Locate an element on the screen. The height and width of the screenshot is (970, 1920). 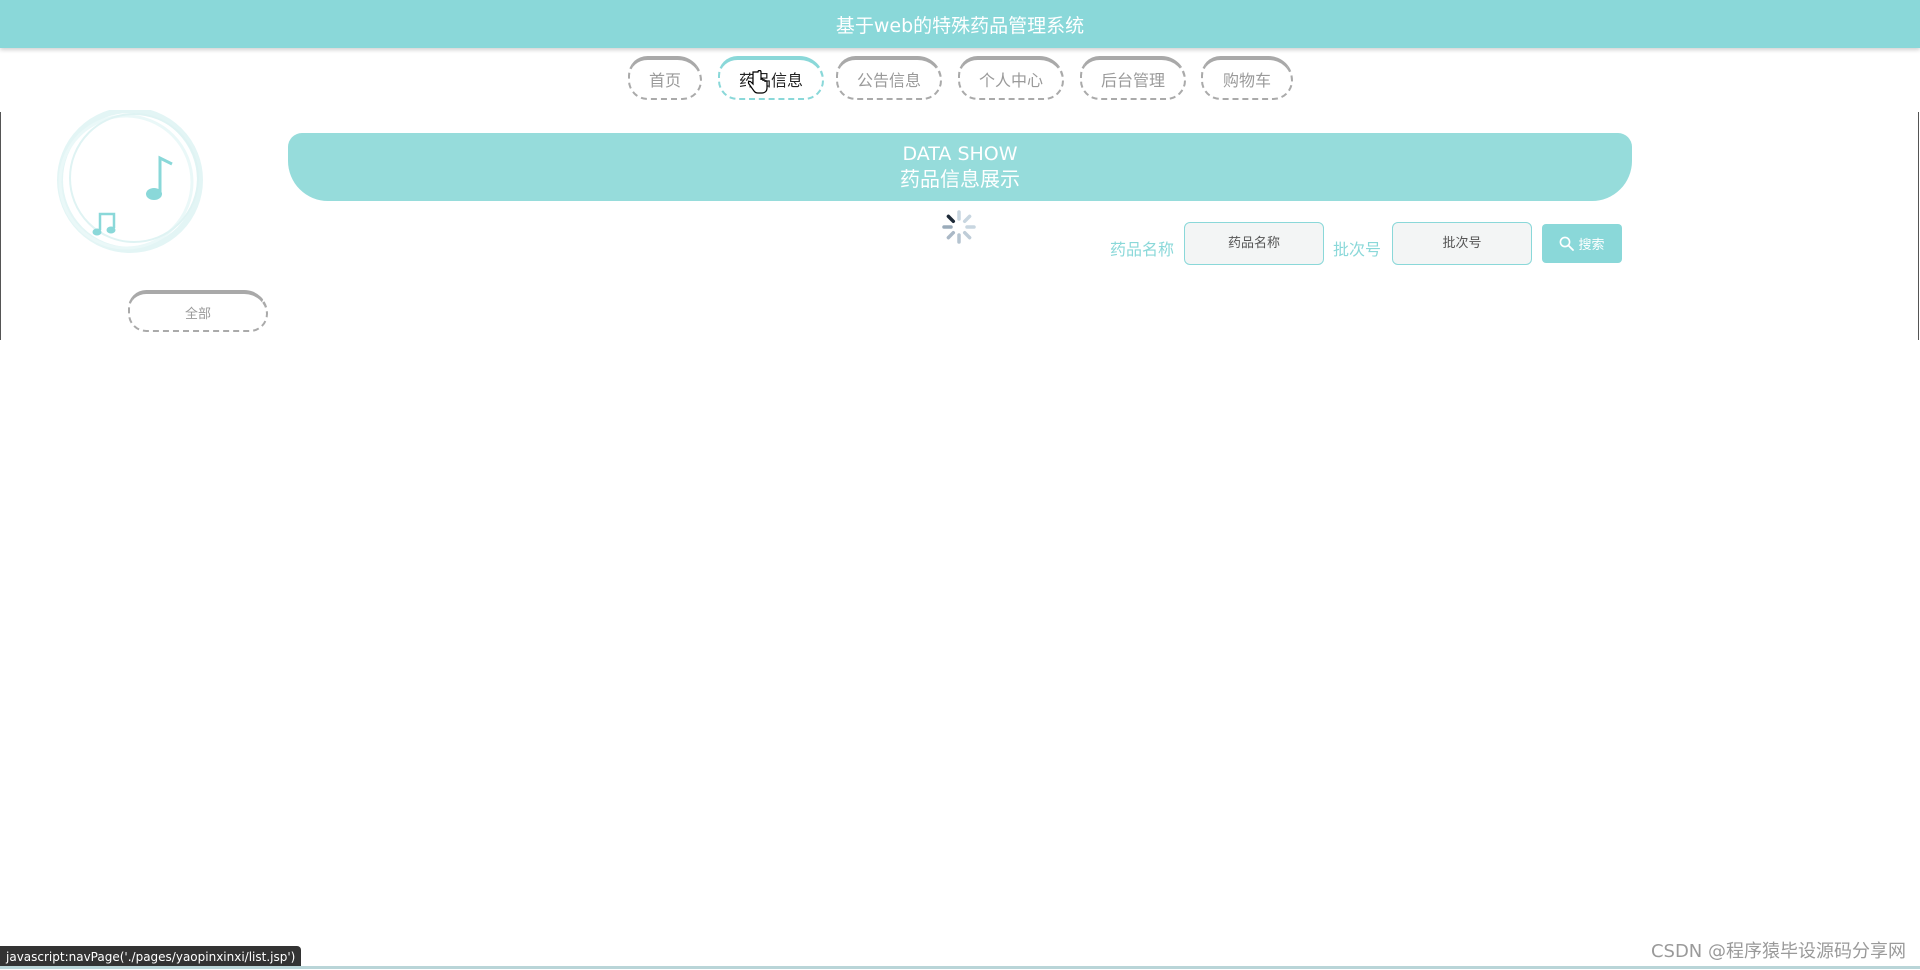
nav-item-label: 个人中心 is located at coordinates (1010, 80).